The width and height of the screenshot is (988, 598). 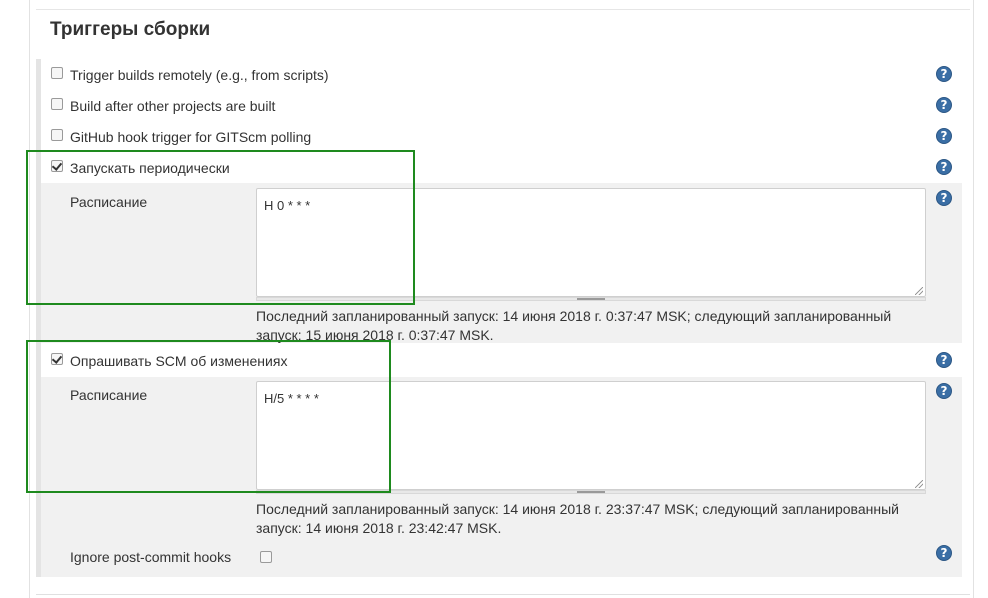 I want to click on trigger-remote-checkbox, so click(x=57, y=73).